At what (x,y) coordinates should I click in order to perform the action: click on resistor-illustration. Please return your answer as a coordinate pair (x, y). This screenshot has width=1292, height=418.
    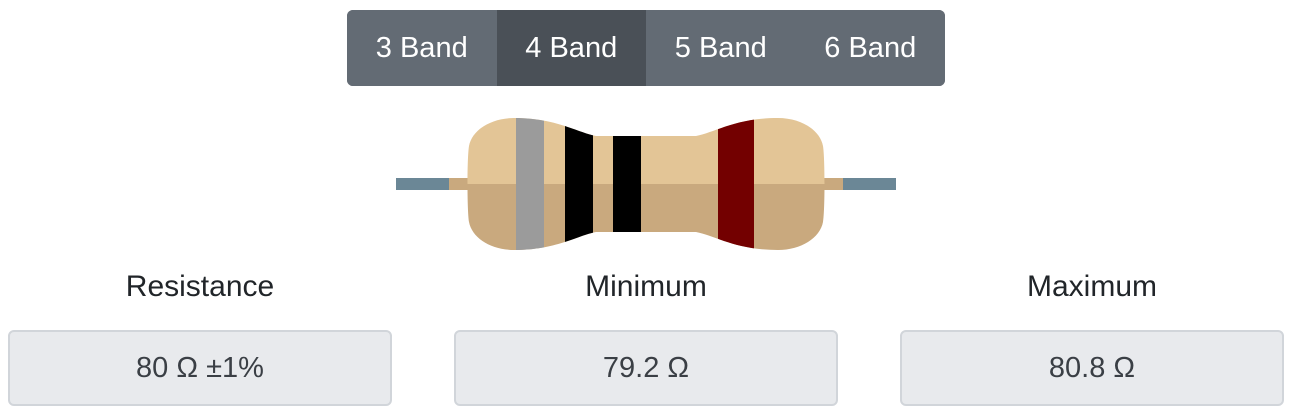
    Looking at the image, I should click on (646, 184).